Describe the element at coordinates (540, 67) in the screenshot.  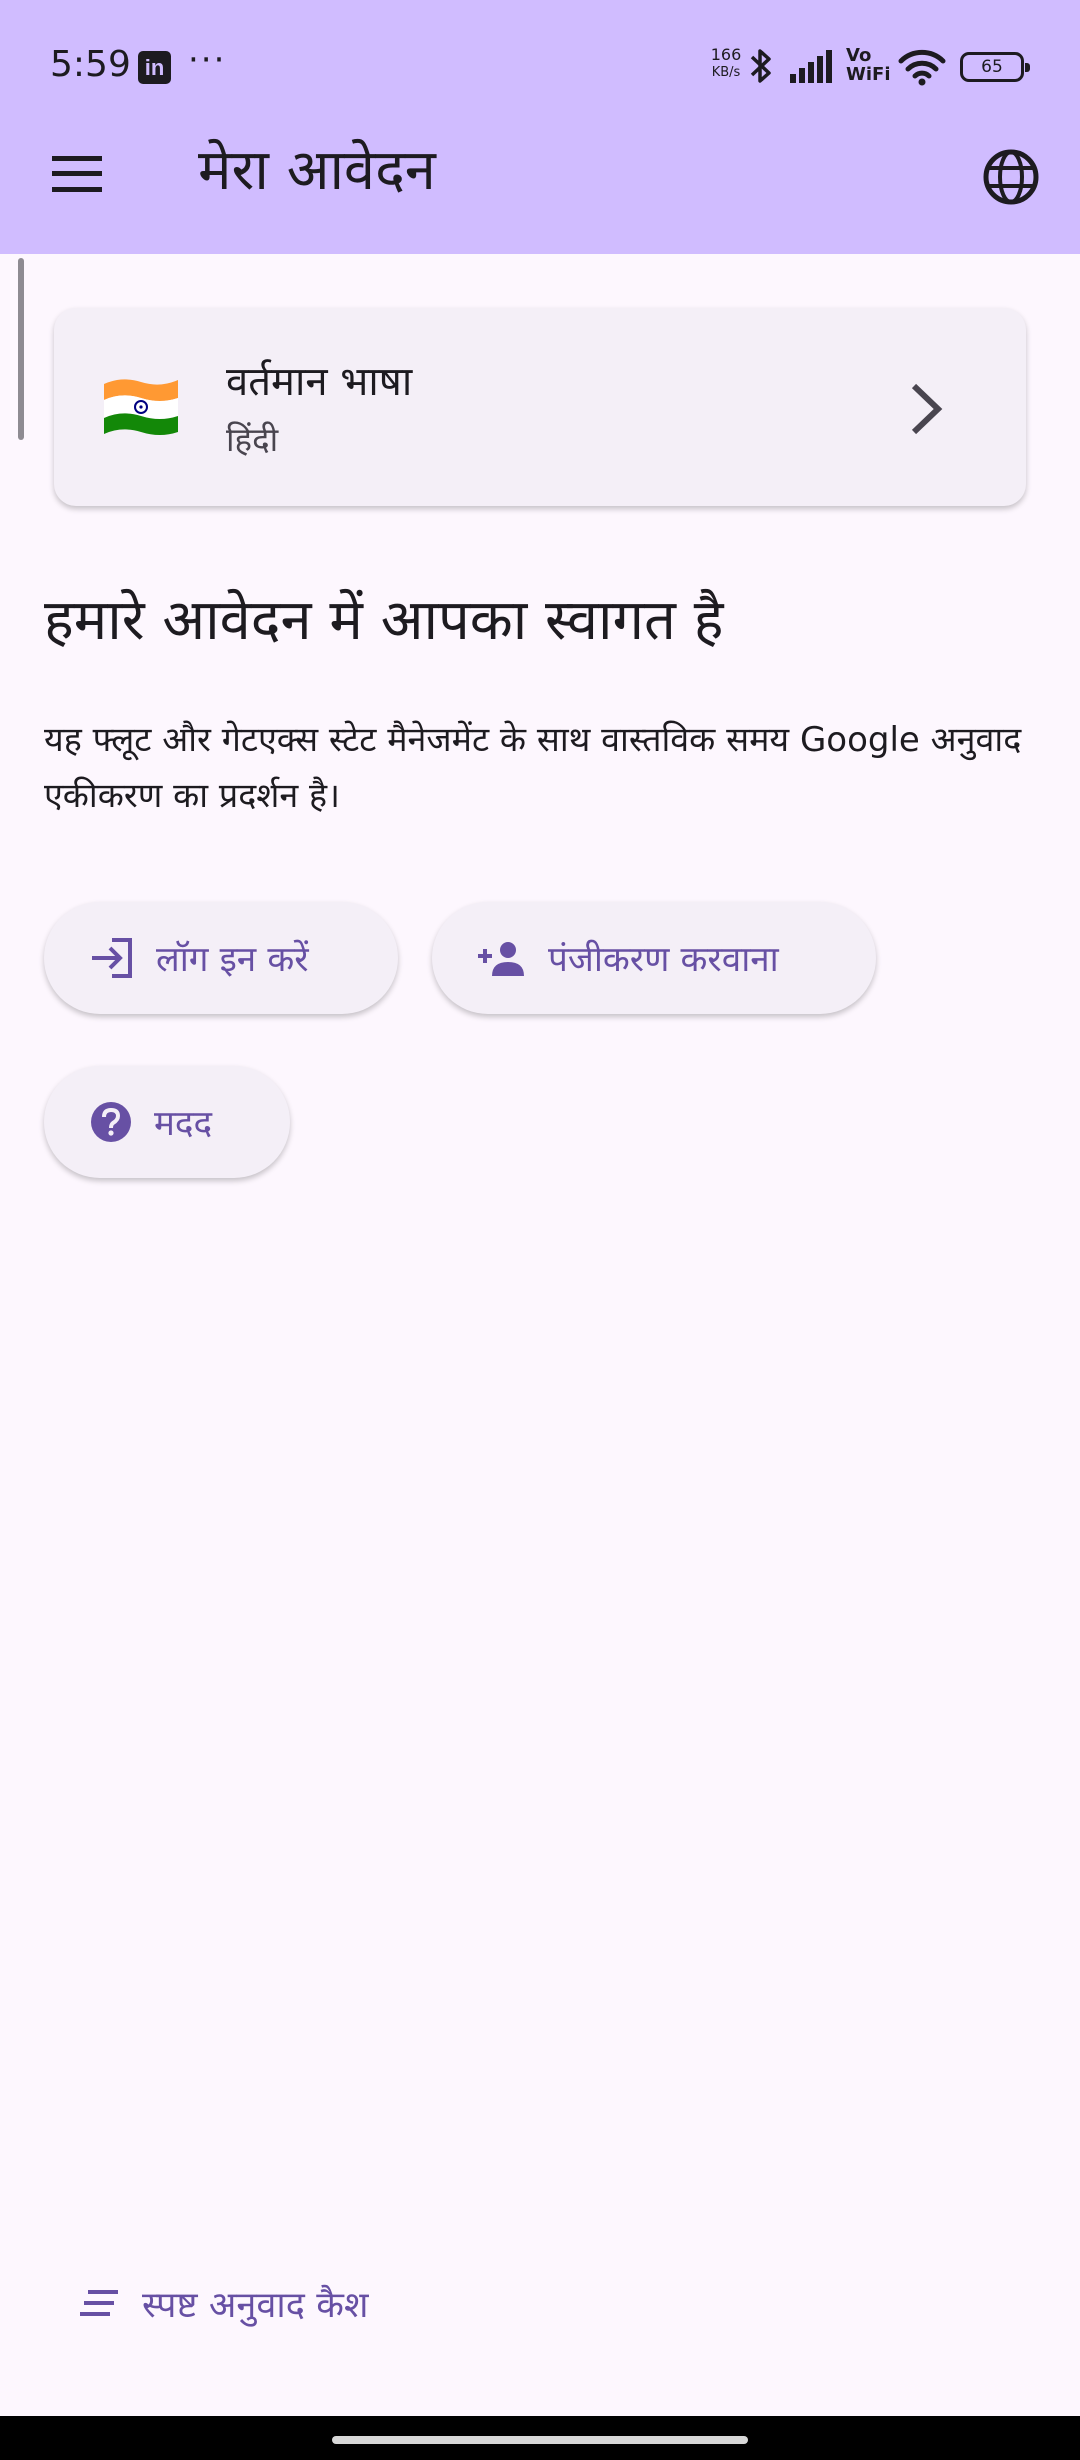
I see `status-bar: 5:59 in ··· 166 KB/s Vo WiFi 65` at that location.